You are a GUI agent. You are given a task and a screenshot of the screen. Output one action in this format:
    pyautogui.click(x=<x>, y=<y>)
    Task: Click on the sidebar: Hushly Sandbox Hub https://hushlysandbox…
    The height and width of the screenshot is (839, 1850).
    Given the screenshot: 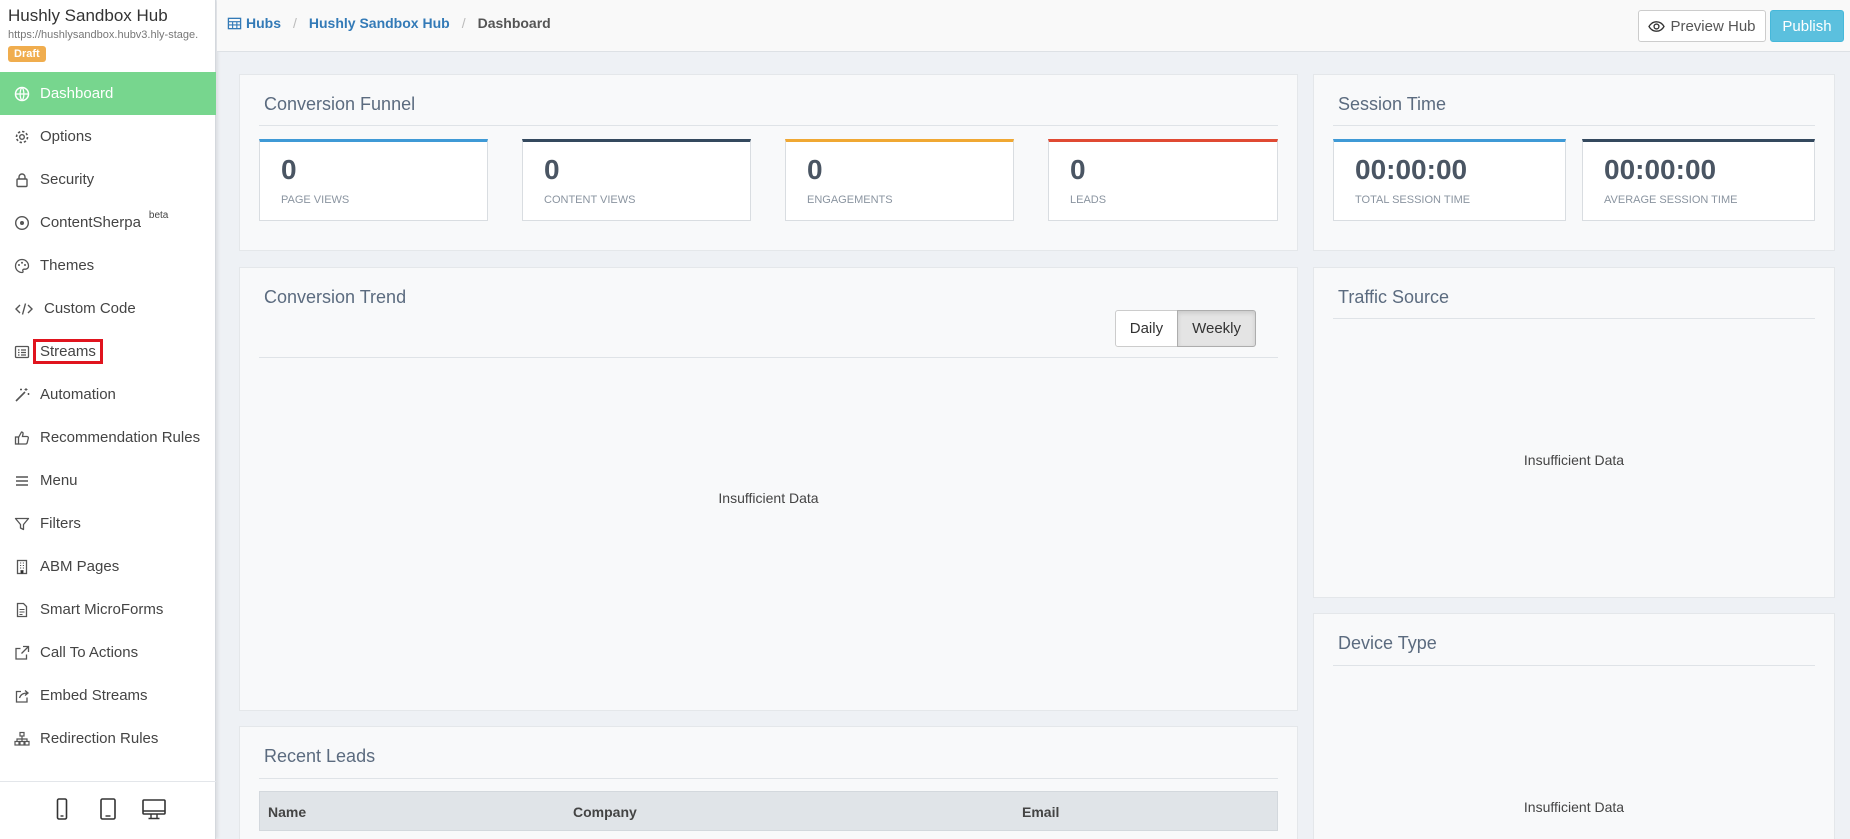 What is the action you would take?
    pyautogui.click(x=108, y=419)
    